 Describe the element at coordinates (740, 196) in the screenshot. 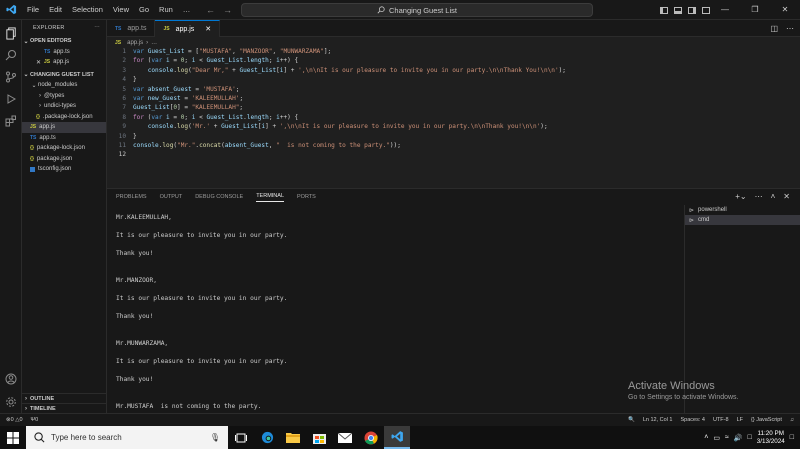

I see `new-terminal-icon: +⌄` at that location.